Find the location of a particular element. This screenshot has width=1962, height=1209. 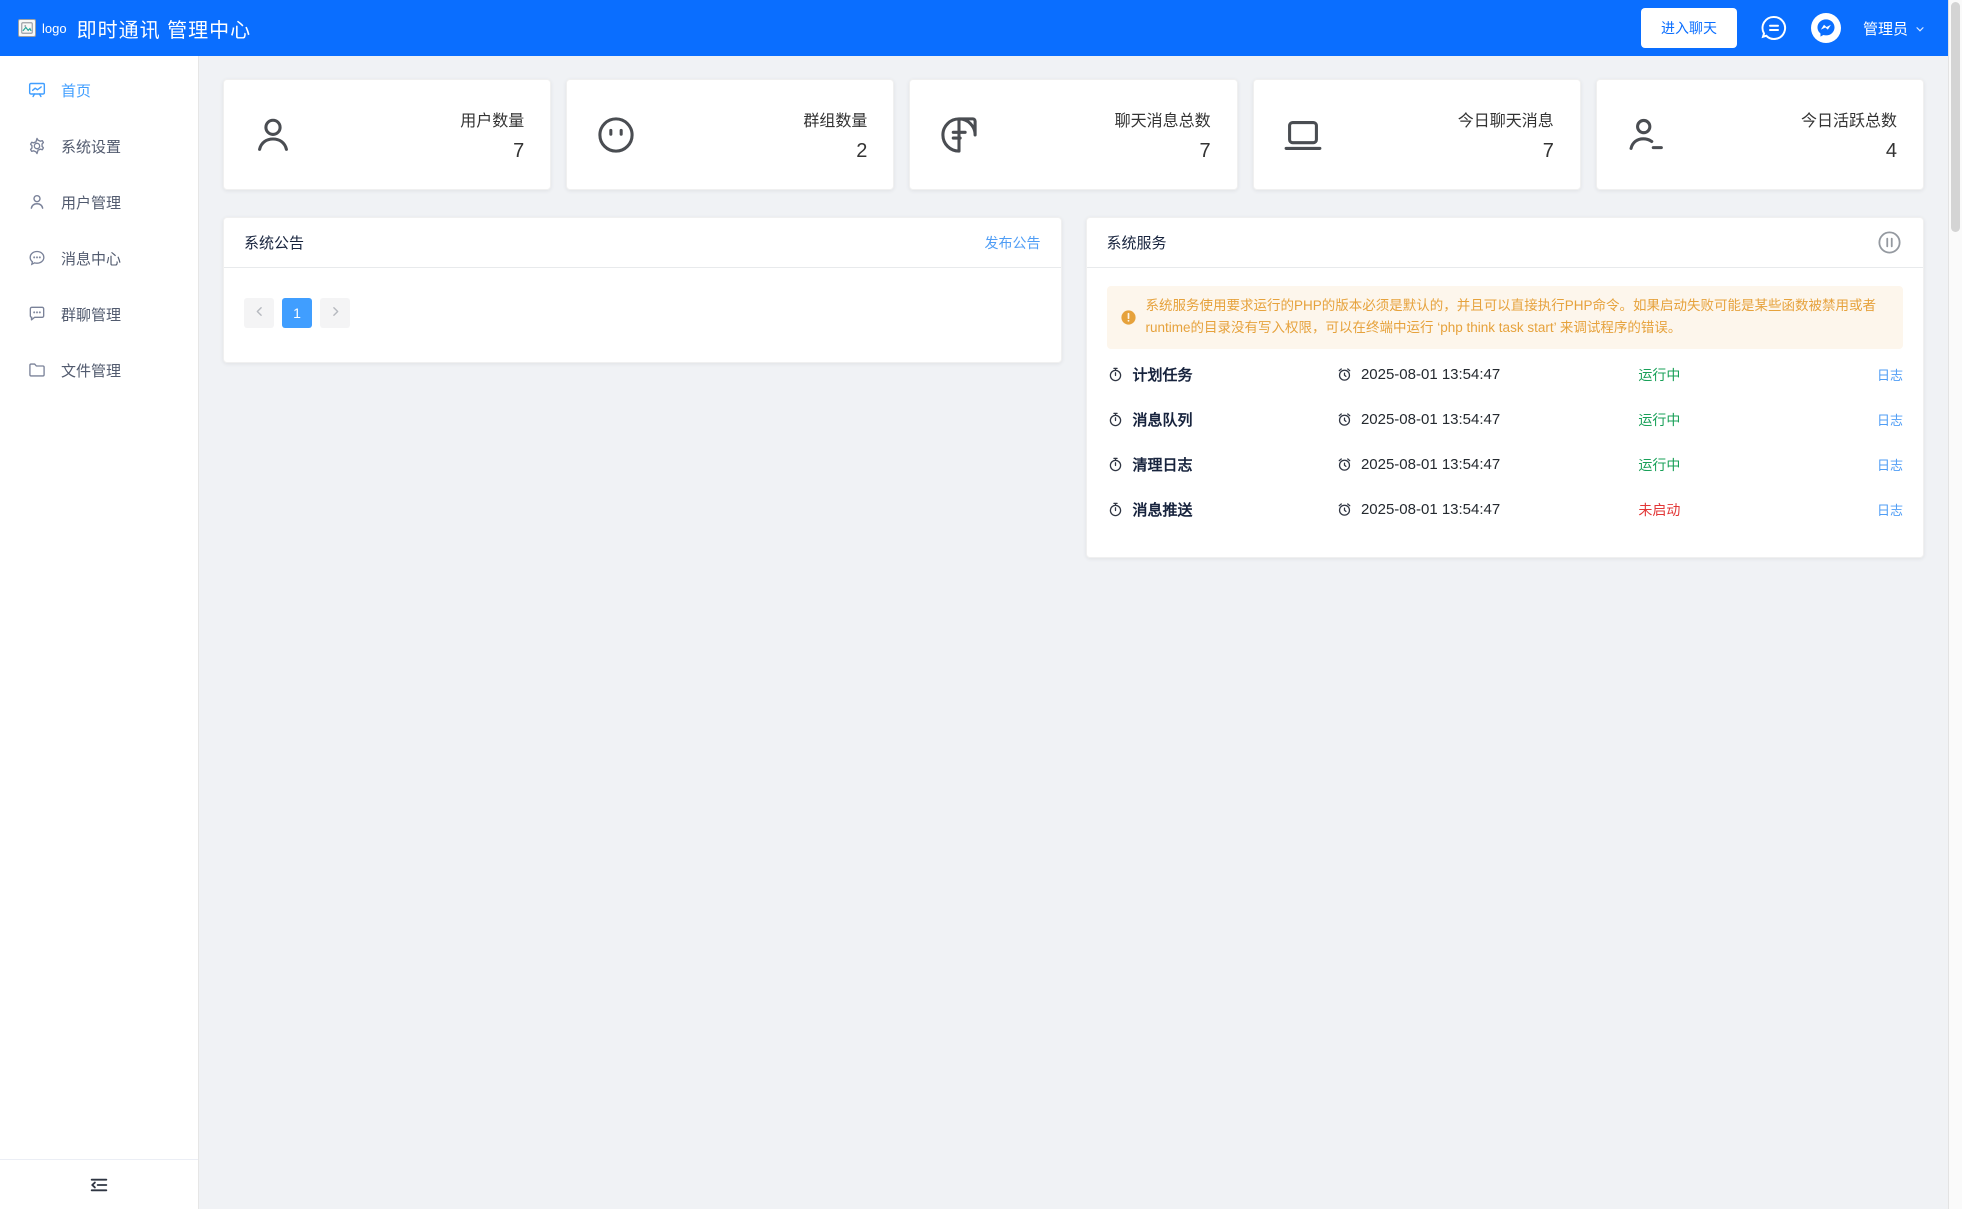

app-logo: logo is located at coordinates (42, 28).